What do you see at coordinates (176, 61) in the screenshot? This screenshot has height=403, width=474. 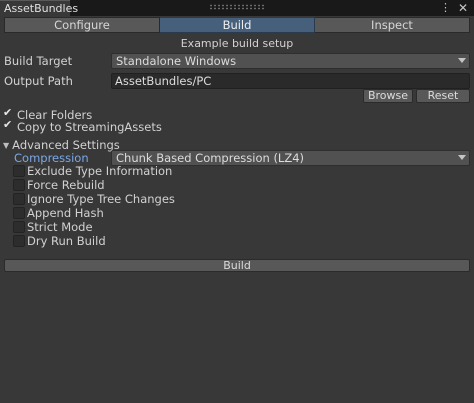 I see `build-target-value: Standalone Windows` at bounding box center [176, 61].